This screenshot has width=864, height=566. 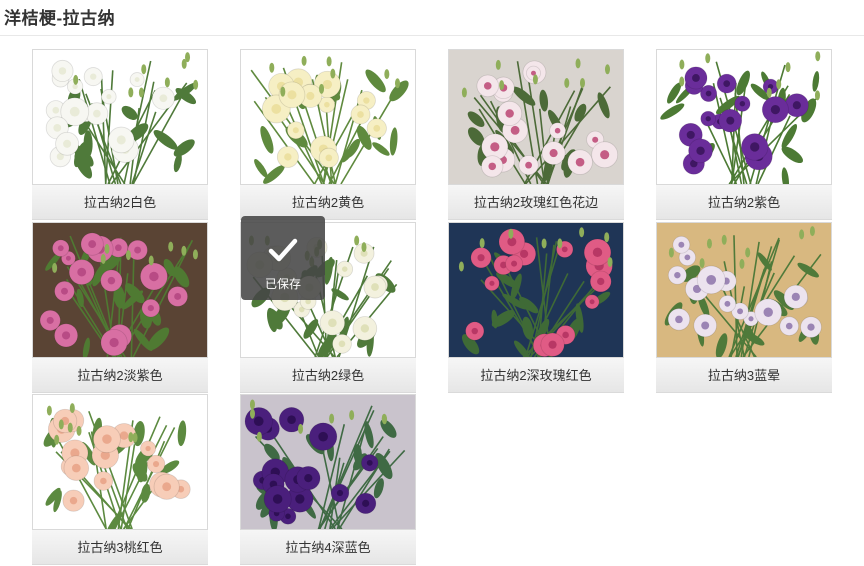 I want to click on flower-caption: 拉古纳4深蓝色, so click(x=328, y=547).